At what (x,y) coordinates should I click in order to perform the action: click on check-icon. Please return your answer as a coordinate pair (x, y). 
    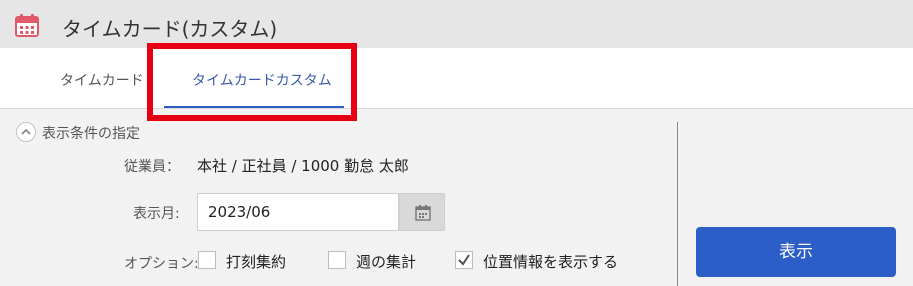
    Looking at the image, I should click on (464, 260).